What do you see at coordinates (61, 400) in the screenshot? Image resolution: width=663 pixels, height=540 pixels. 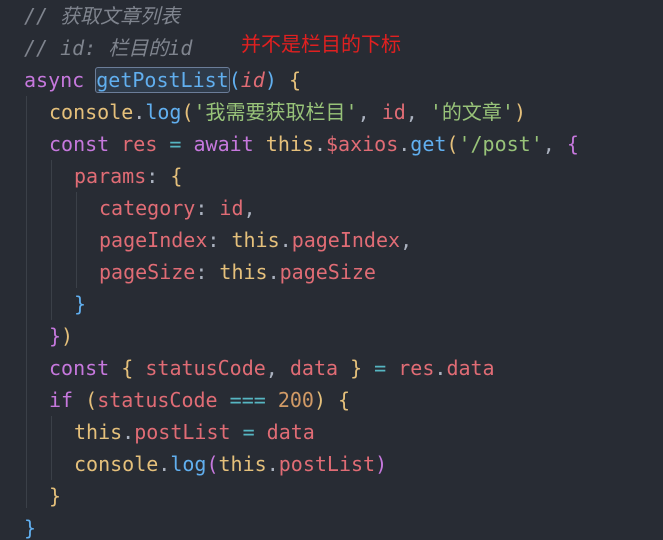 I see `keyword: if` at bounding box center [61, 400].